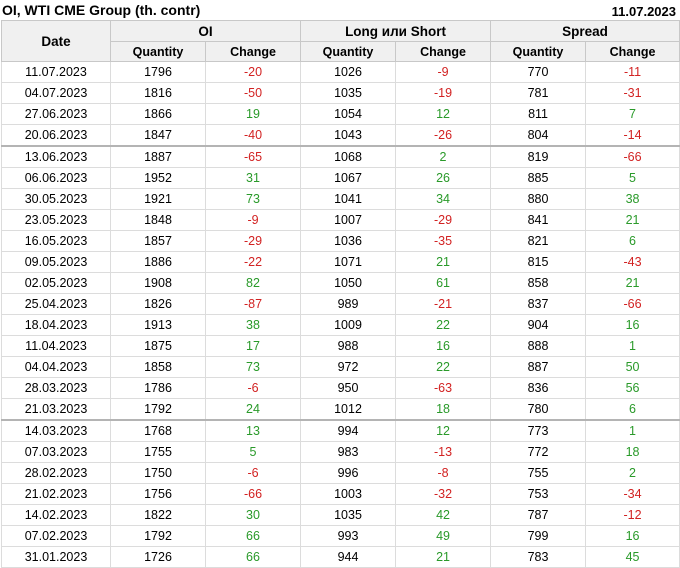  Describe the element at coordinates (443, 156) in the screenshot. I see `long-short-change-cell: 2` at that location.